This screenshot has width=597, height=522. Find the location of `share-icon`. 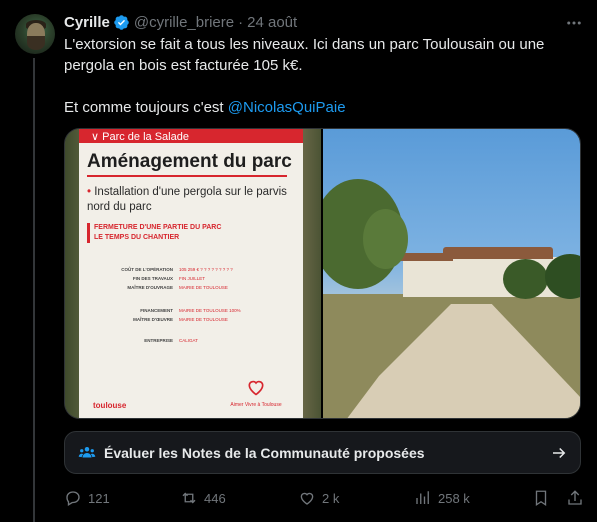

share-icon is located at coordinates (575, 497).